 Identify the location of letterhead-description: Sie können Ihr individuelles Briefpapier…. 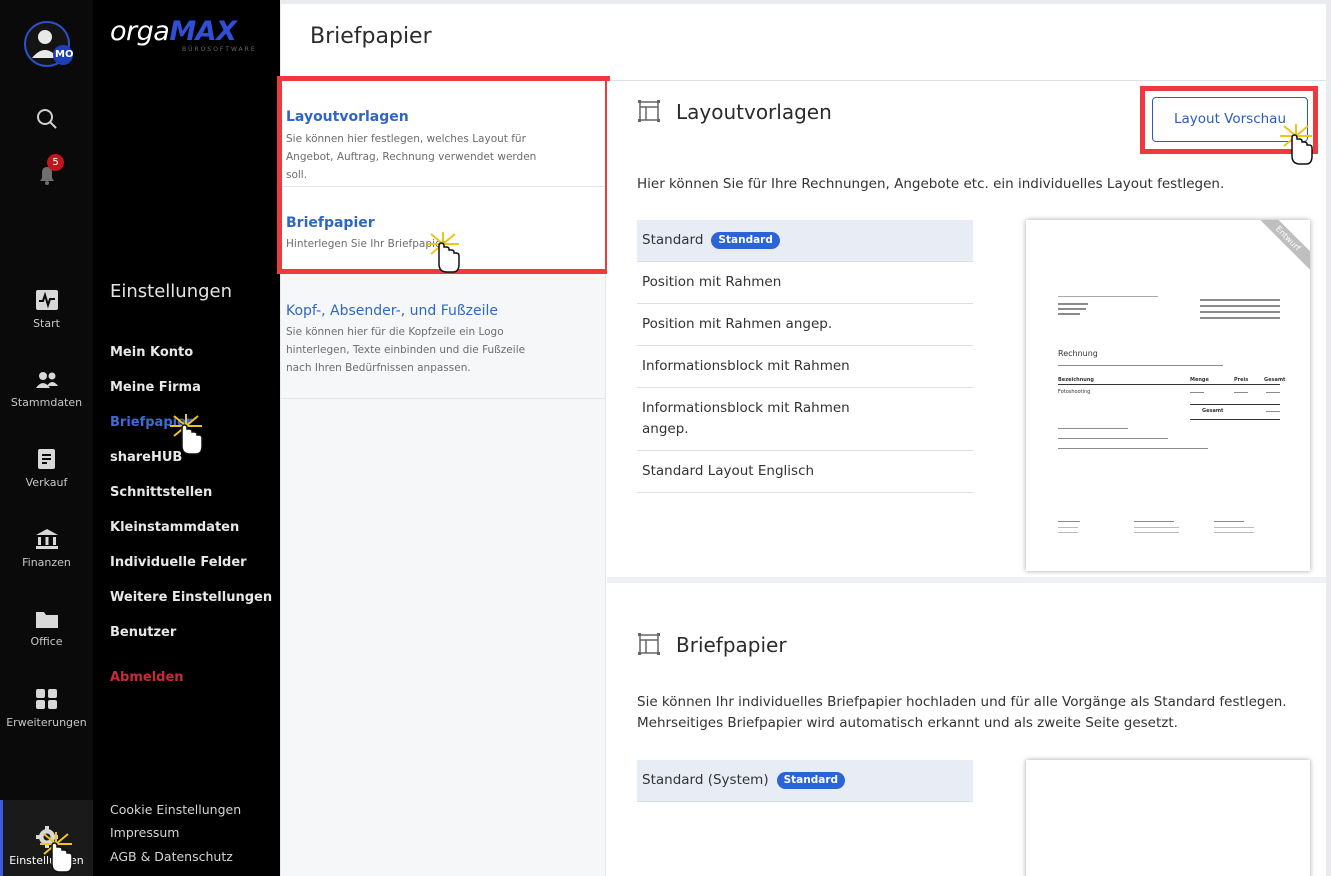
(962, 712).